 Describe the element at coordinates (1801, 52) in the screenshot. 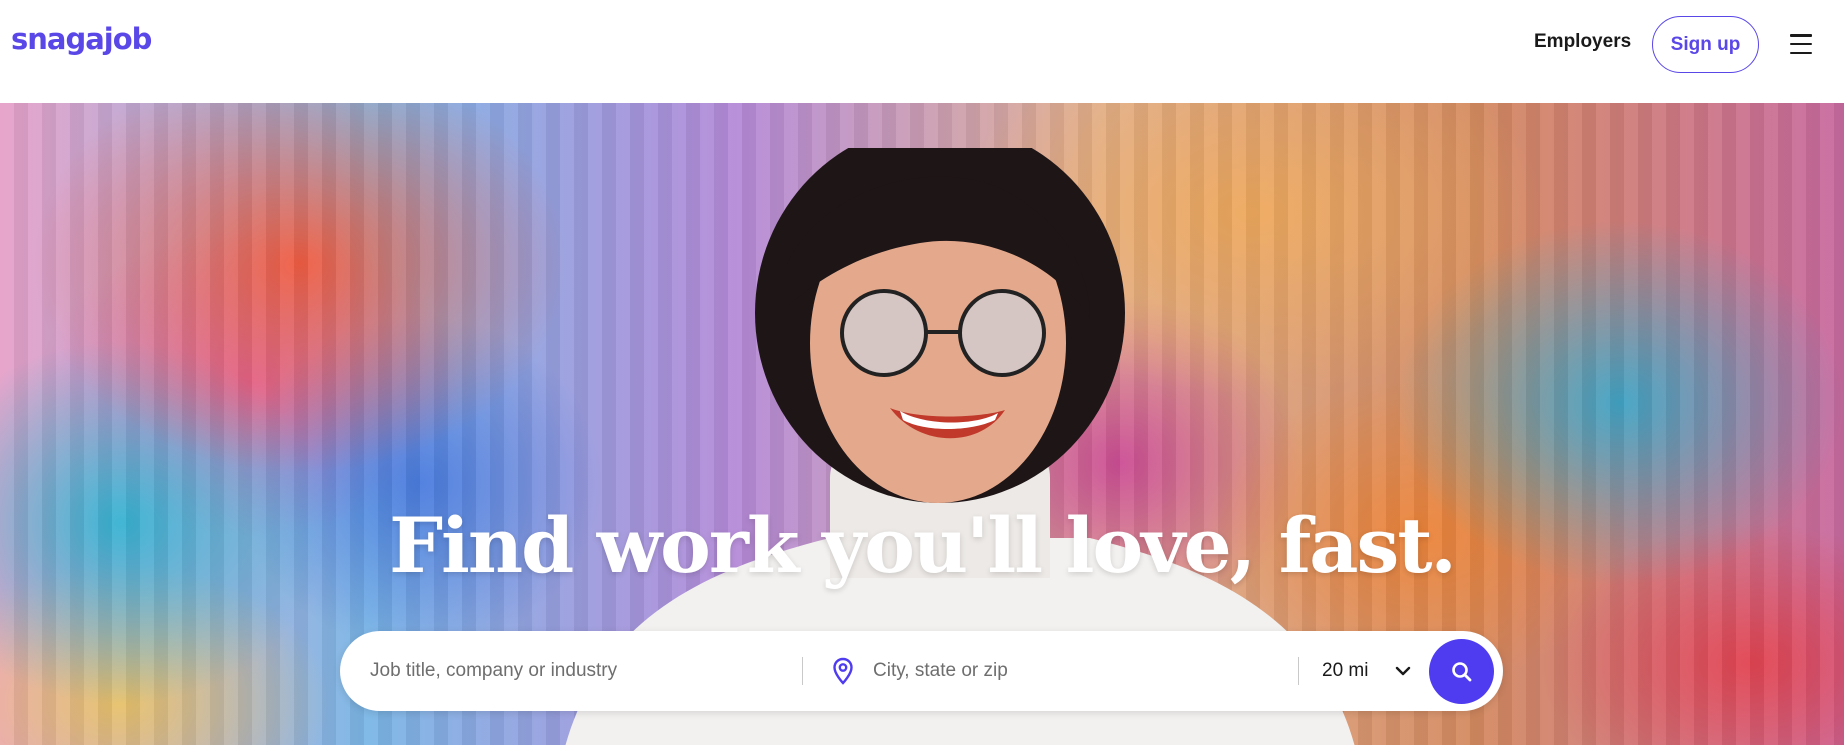

I see `menu-bar-bottom` at that location.